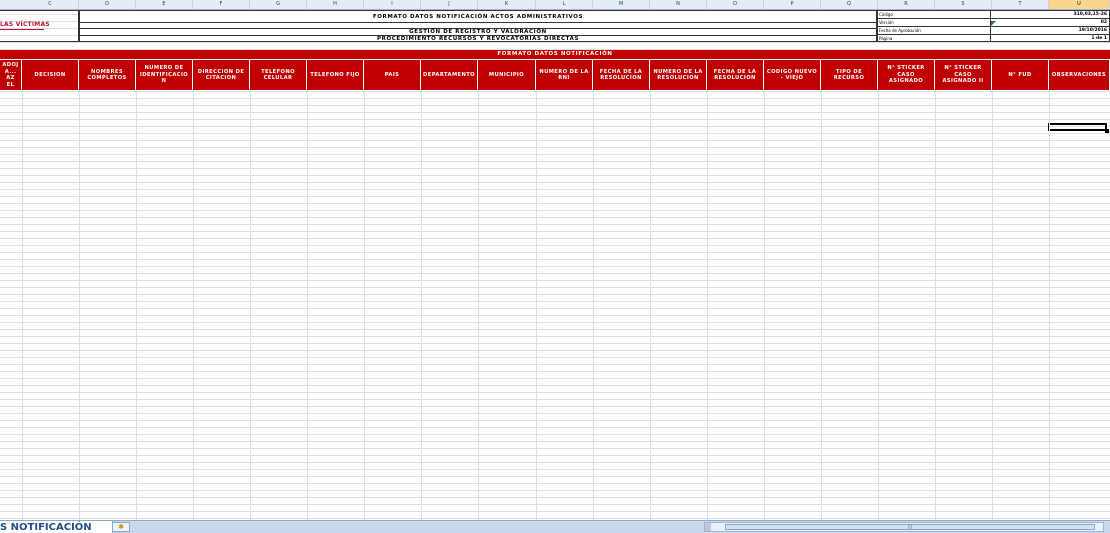 The width and height of the screenshot is (1110, 533). Describe the element at coordinates (121, 527) in the screenshot. I see `new-sheet-icon: ✱` at that location.